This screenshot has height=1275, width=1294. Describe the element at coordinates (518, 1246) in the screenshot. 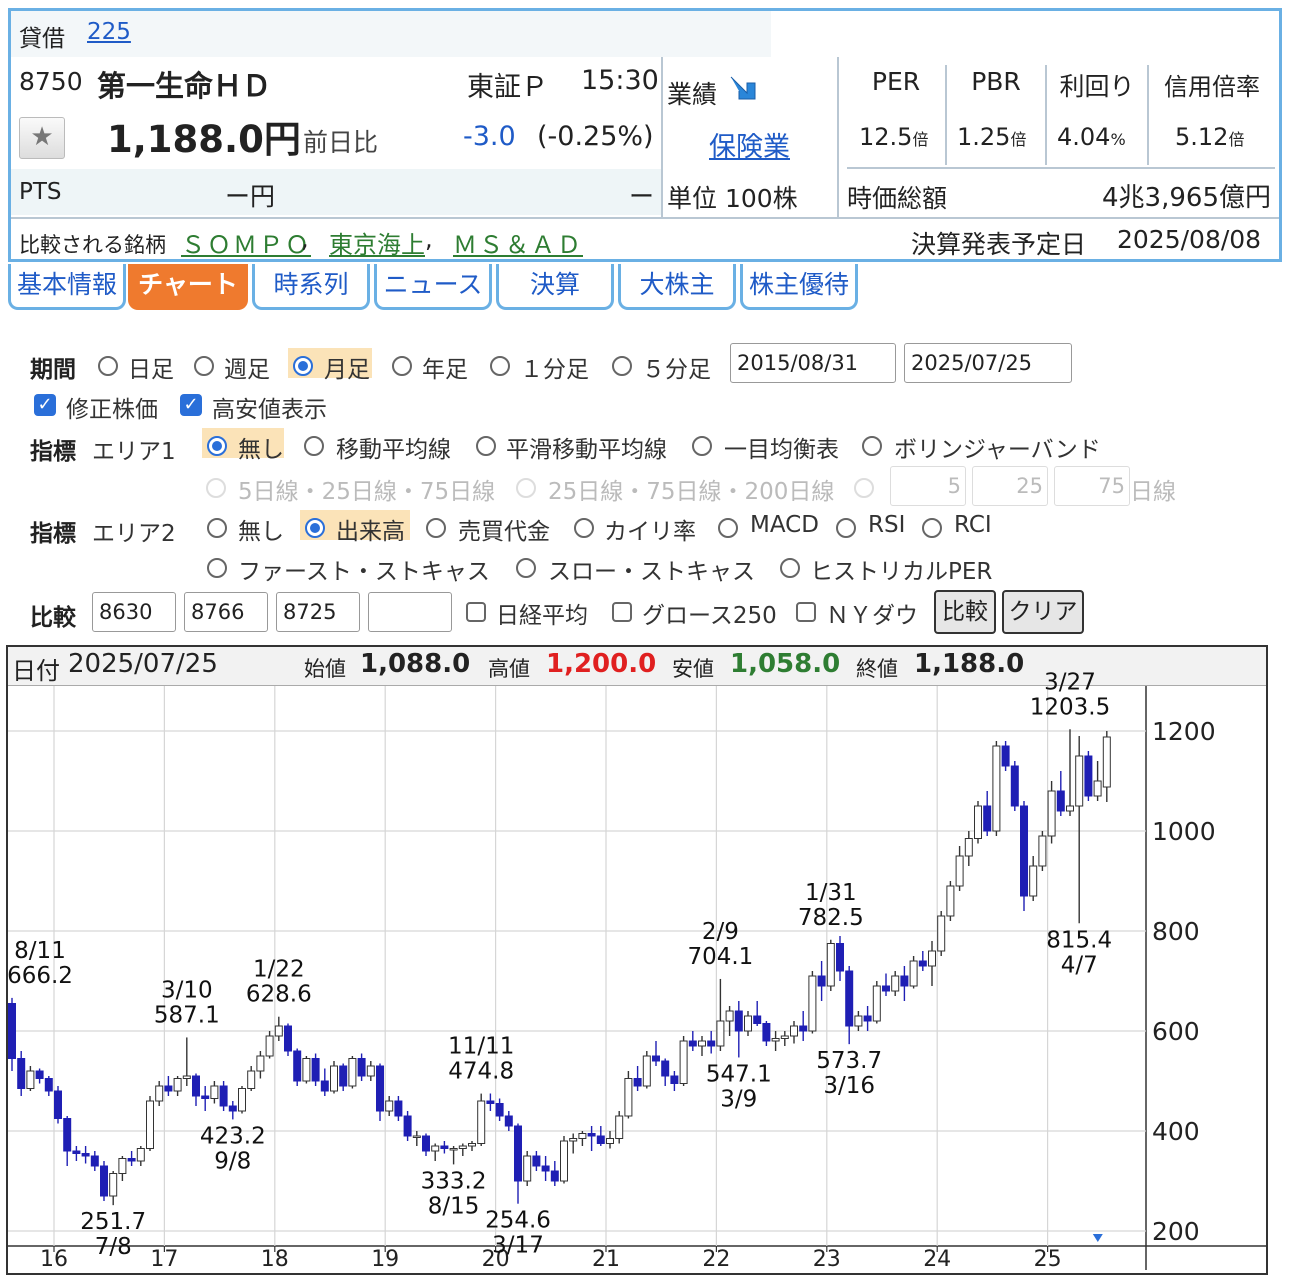

I see `annotation-label: 3/17` at that location.